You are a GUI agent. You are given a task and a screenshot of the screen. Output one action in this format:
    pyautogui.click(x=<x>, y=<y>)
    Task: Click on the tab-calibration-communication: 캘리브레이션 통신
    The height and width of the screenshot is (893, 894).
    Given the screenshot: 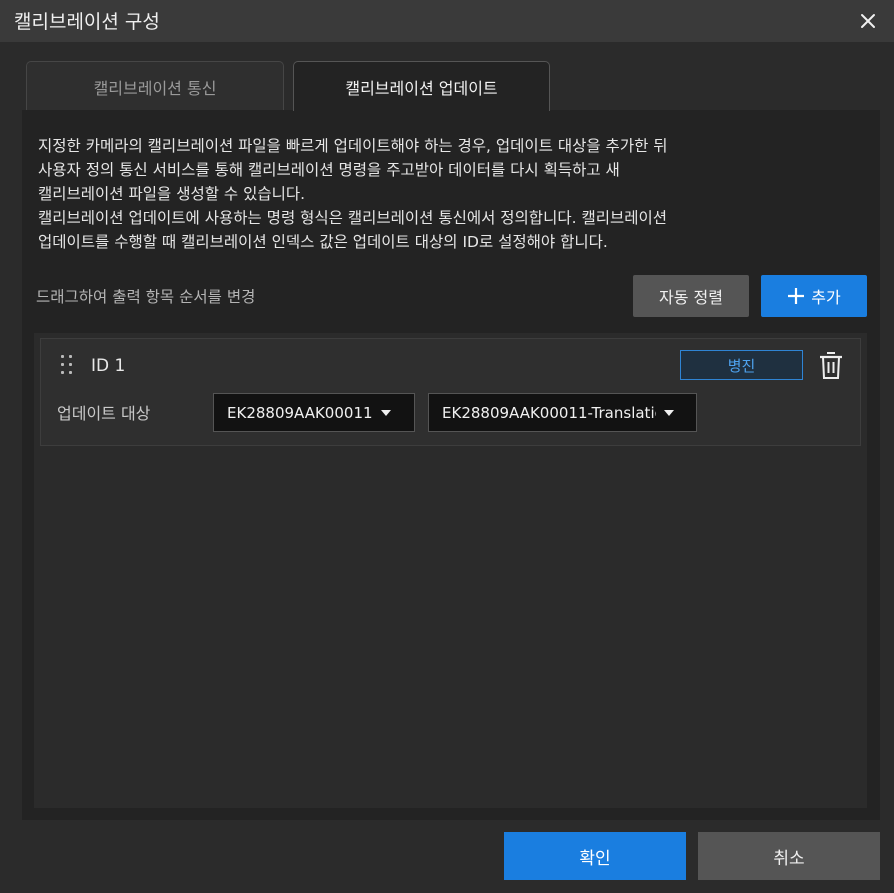 What is the action you would take?
    pyautogui.click(x=155, y=86)
    